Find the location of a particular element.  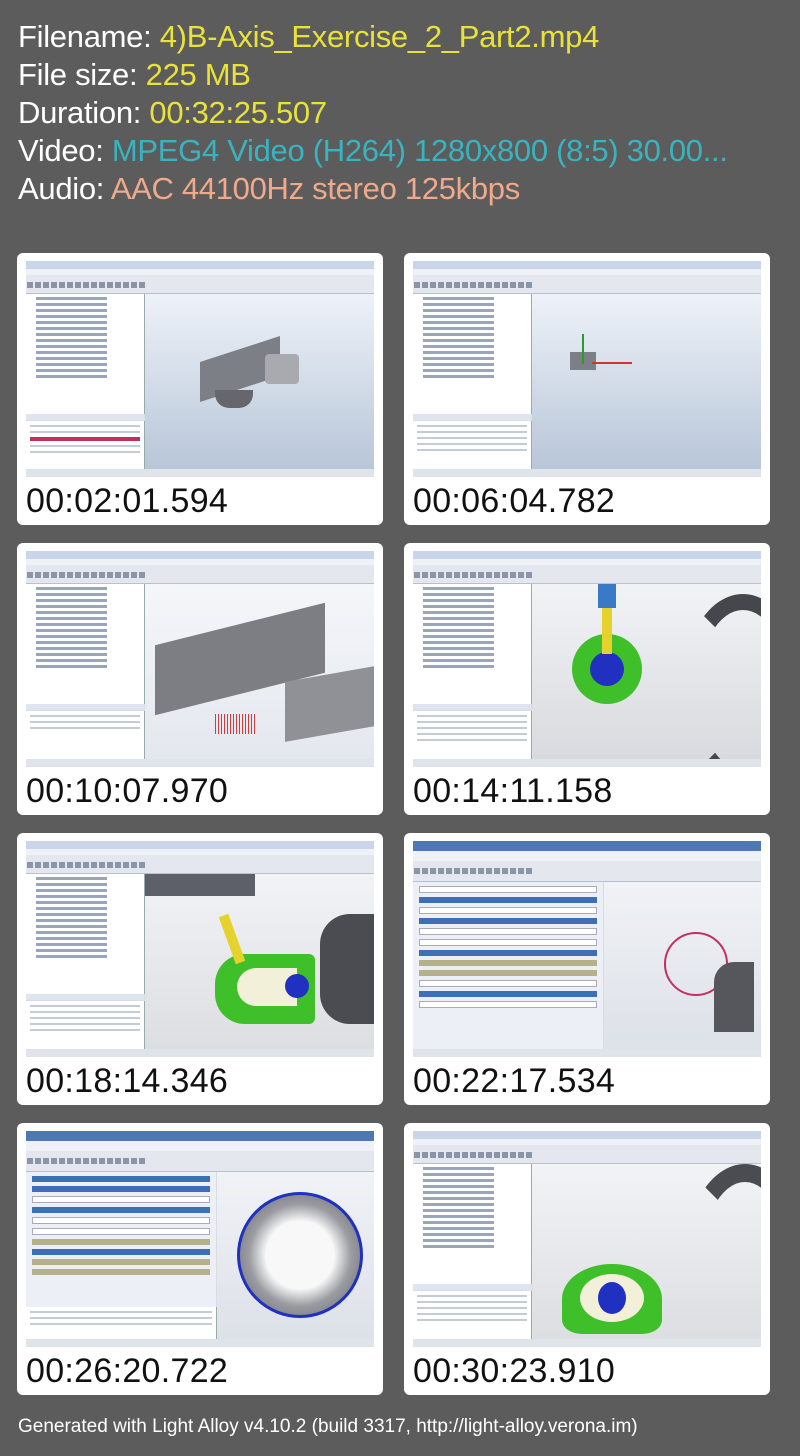

timestamp: 00:14:11.158 is located at coordinates (513, 791).